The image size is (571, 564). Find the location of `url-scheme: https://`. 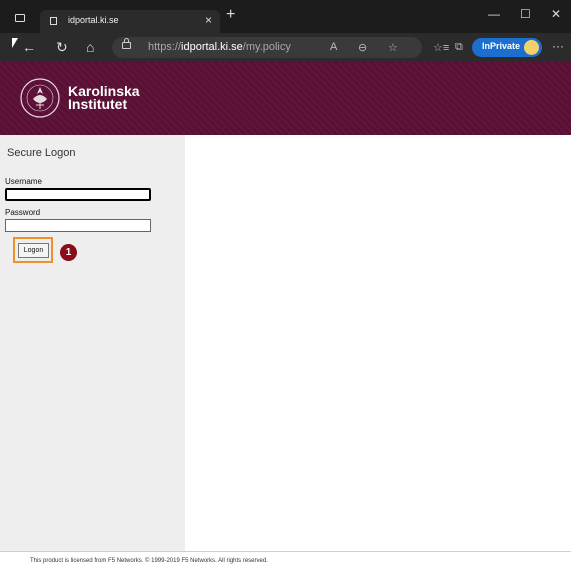

url-scheme: https:// is located at coordinates (165, 47).